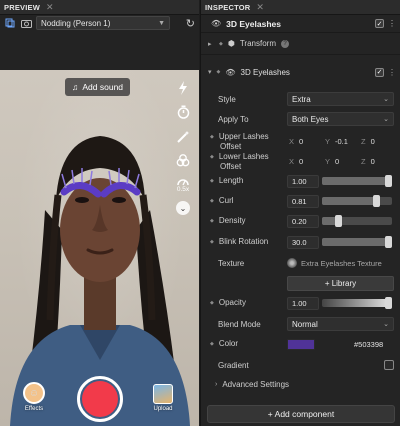 The height and width of the screenshot is (426, 400). What do you see at coordinates (301, 414) in the screenshot?
I see `add-component-button: + Add component` at bounding box center [301, 414].